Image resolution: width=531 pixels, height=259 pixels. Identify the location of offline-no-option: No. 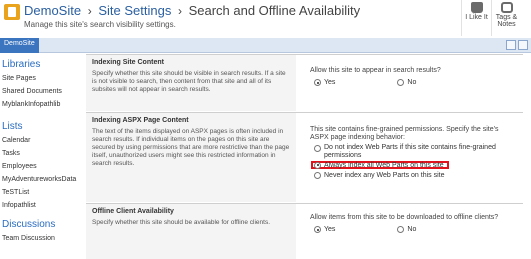
(406, 229).